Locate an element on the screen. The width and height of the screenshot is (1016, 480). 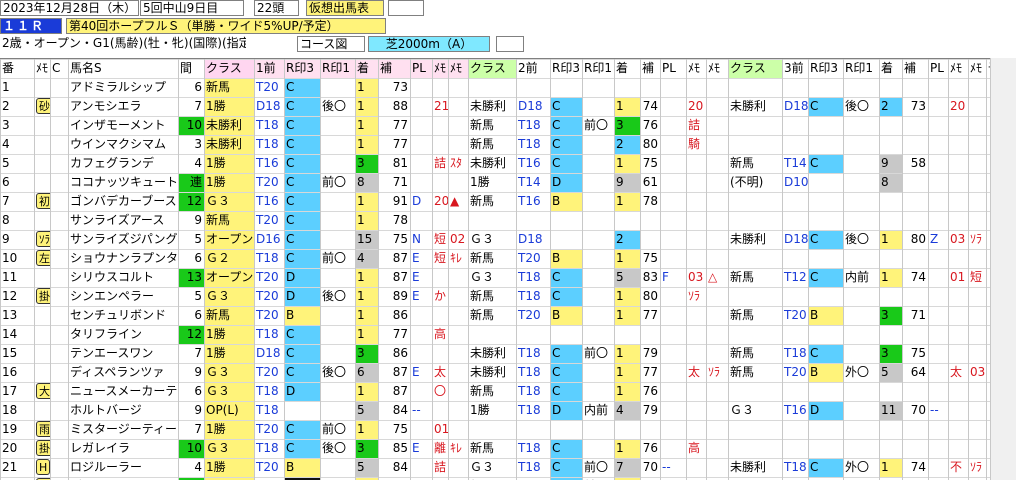
table-row: 5 カフェグランデ 4 1勝 T16 C 3 81 詰ｽﾀ 未勝利 T16 C 1 75 新馬 T14 C 9 58 is located at coordinates (495, 163).